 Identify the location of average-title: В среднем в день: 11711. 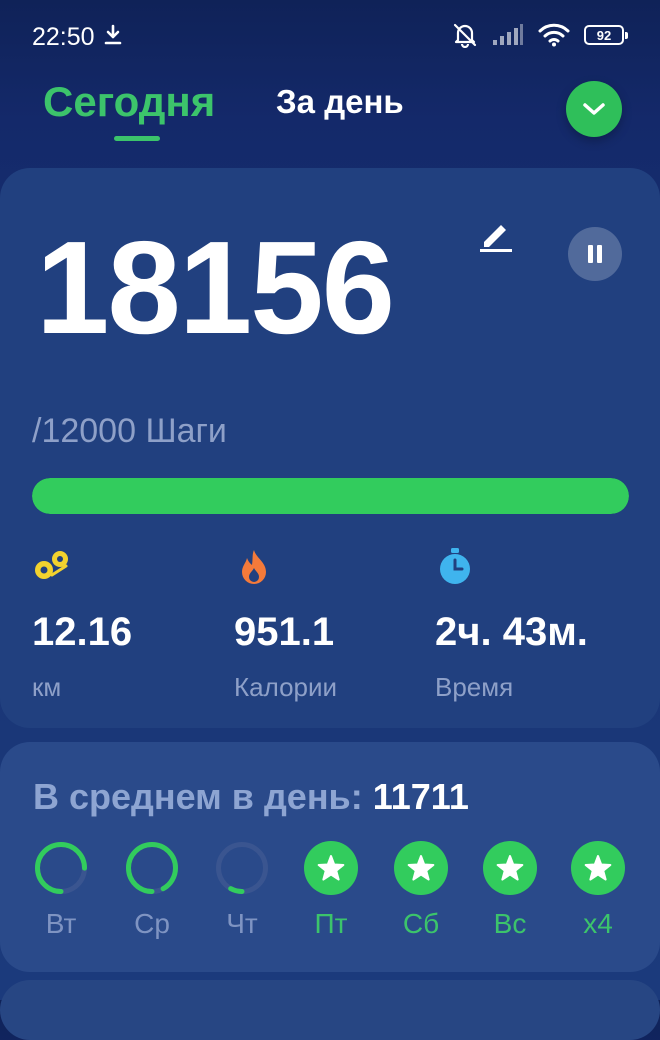
(251, 797).